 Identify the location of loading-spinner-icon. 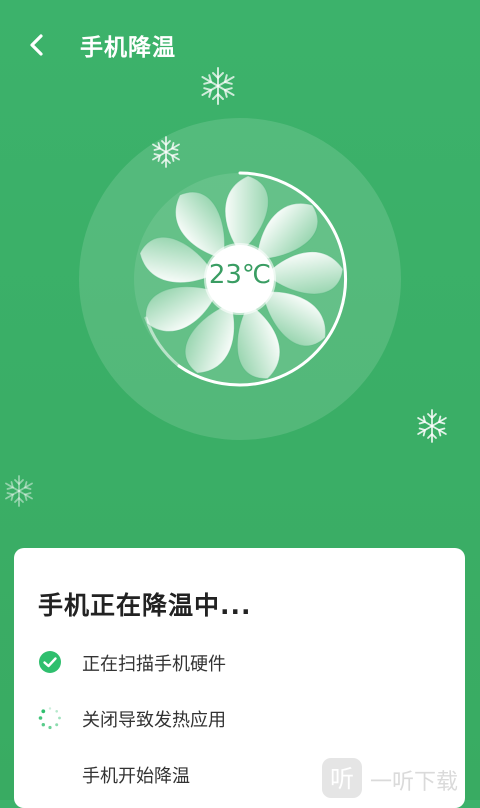
(49, 718).